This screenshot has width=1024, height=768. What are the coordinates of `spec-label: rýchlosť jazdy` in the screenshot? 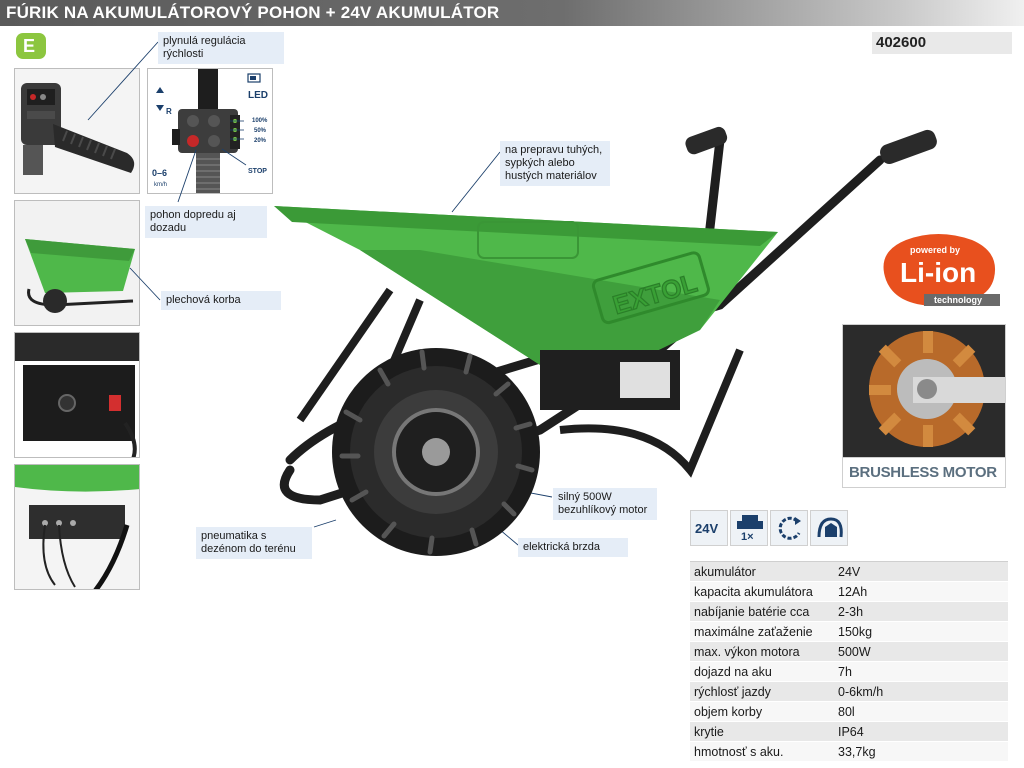 It's located at (732, 692).